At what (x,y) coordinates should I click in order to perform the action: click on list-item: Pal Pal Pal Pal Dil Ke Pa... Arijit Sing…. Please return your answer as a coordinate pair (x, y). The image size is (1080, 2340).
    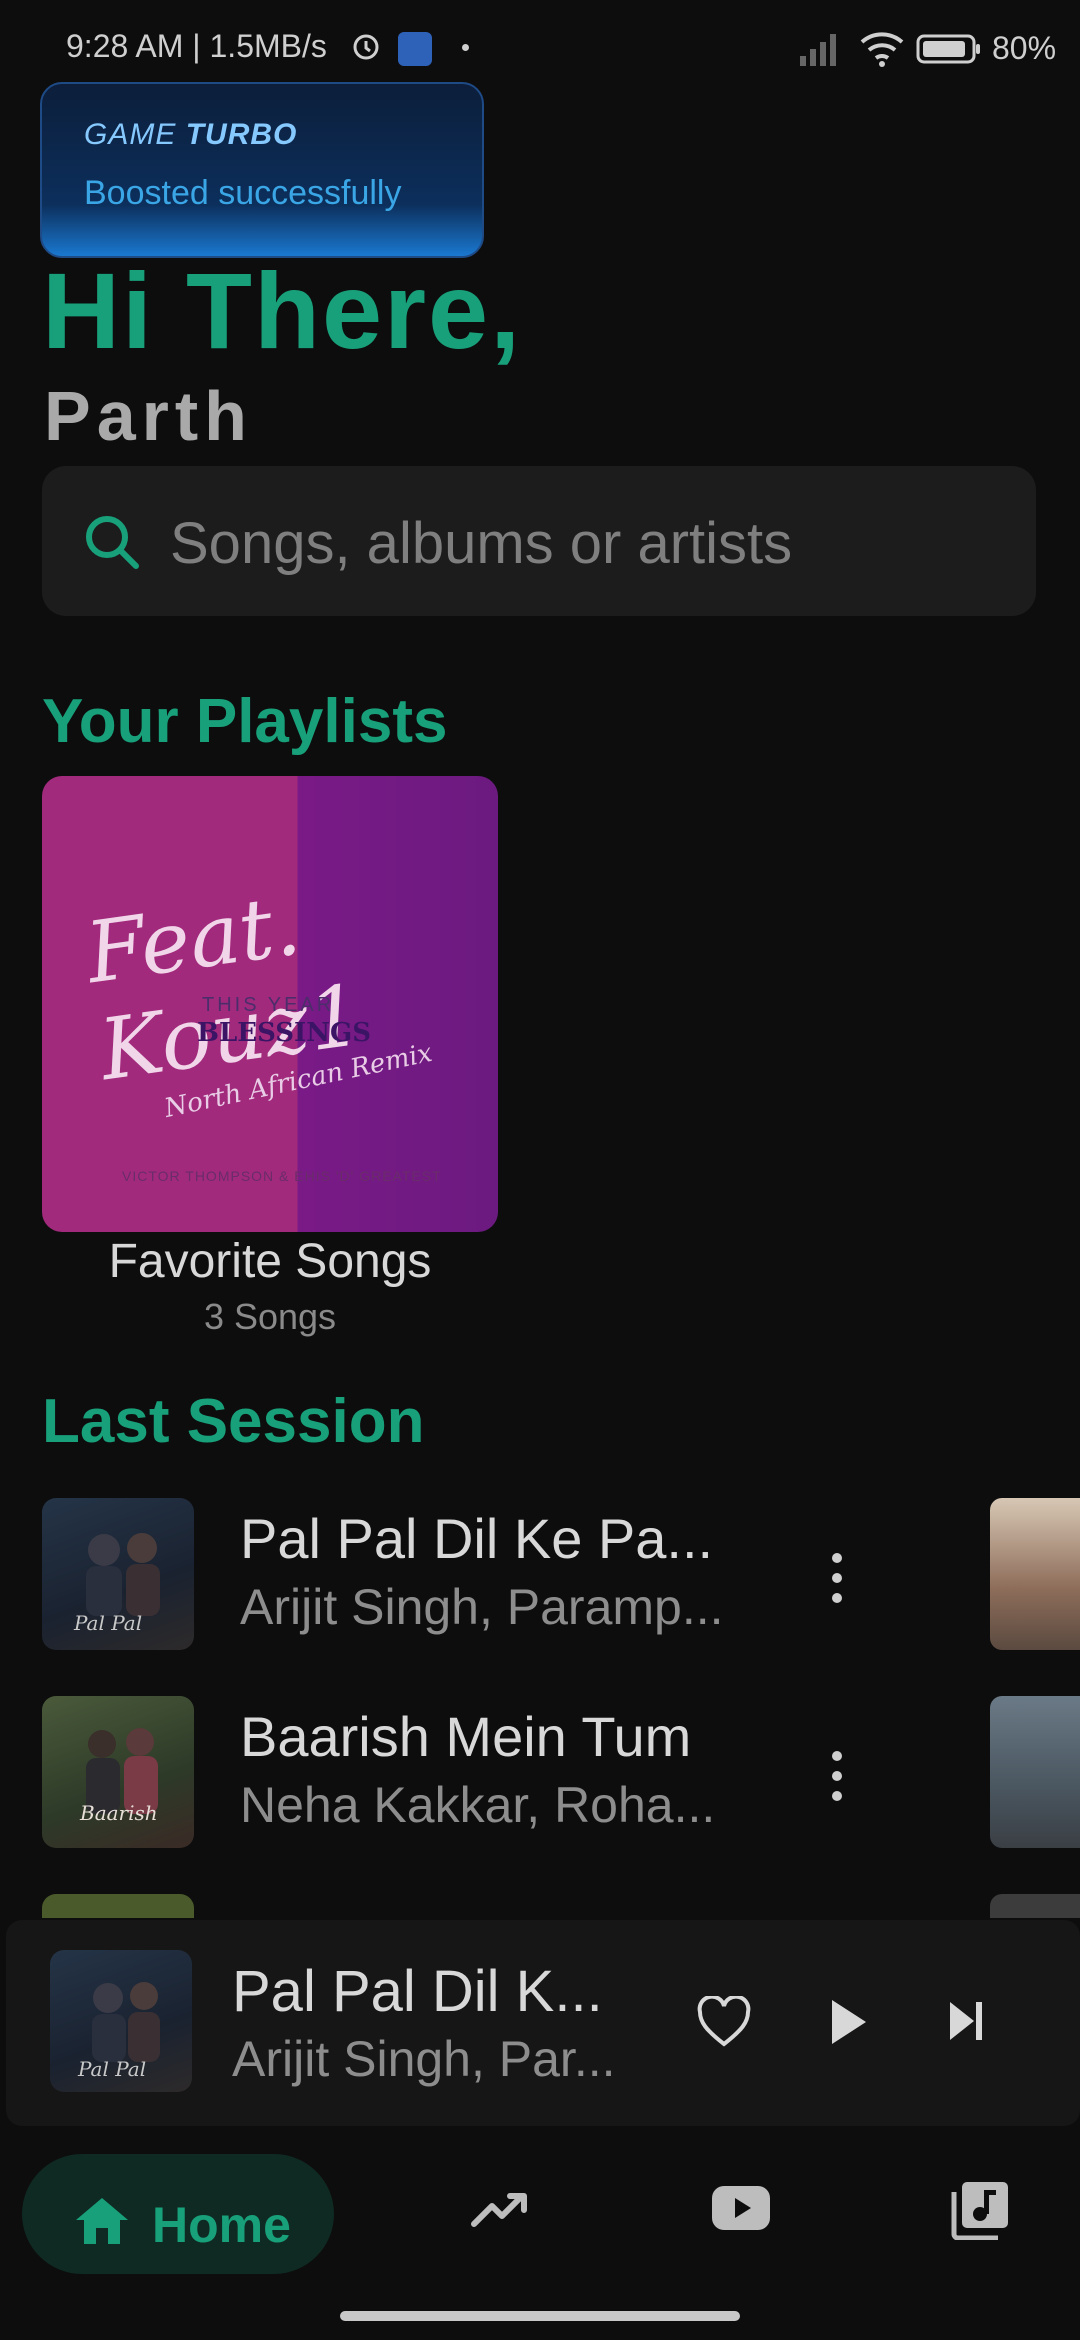
    Looking at the image, I should click on (561, 1574).